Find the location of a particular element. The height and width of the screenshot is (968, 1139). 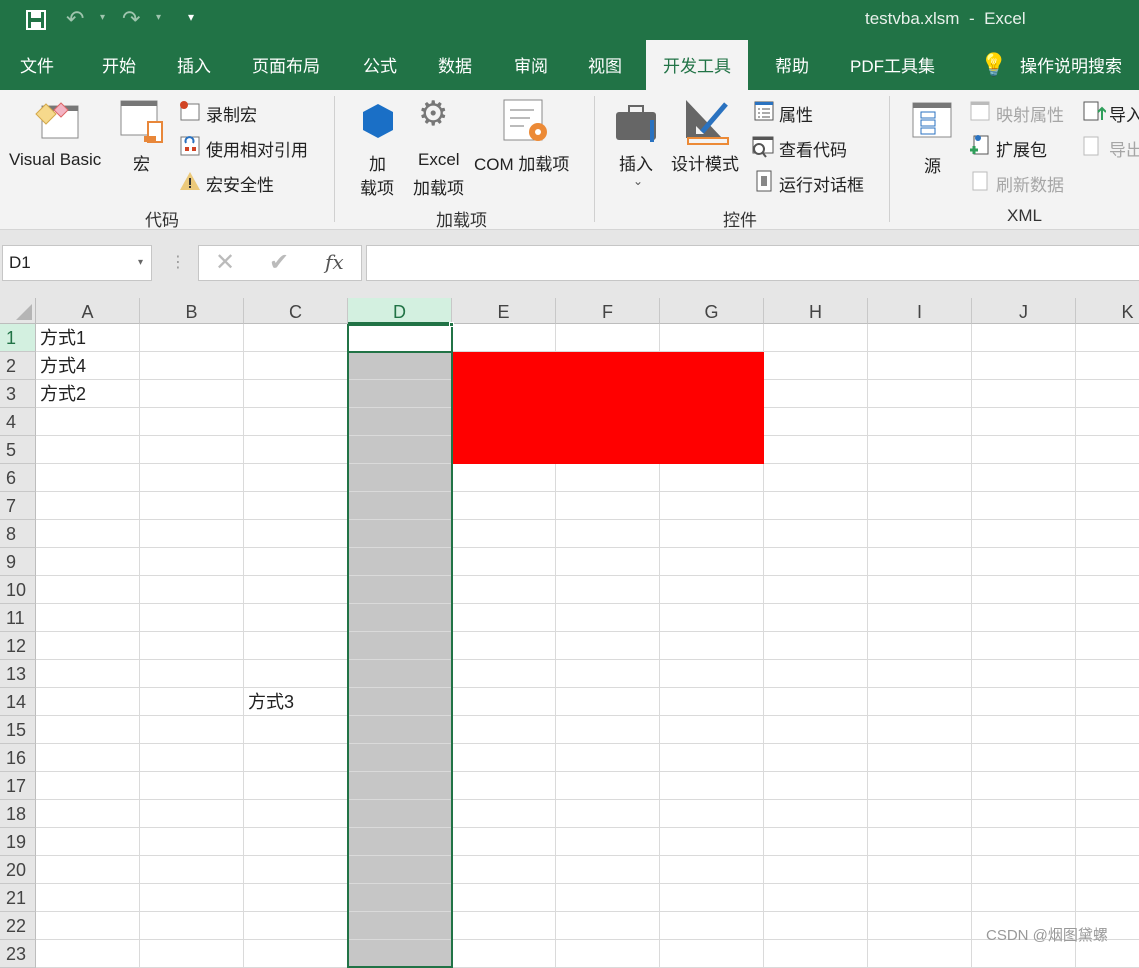

cell-C8 is located at coordinates (296, 534).